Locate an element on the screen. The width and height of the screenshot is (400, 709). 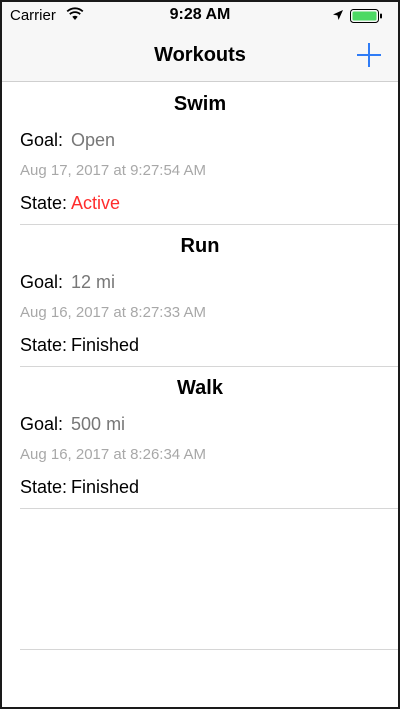
location-icon is located at coordinates (338, 17).